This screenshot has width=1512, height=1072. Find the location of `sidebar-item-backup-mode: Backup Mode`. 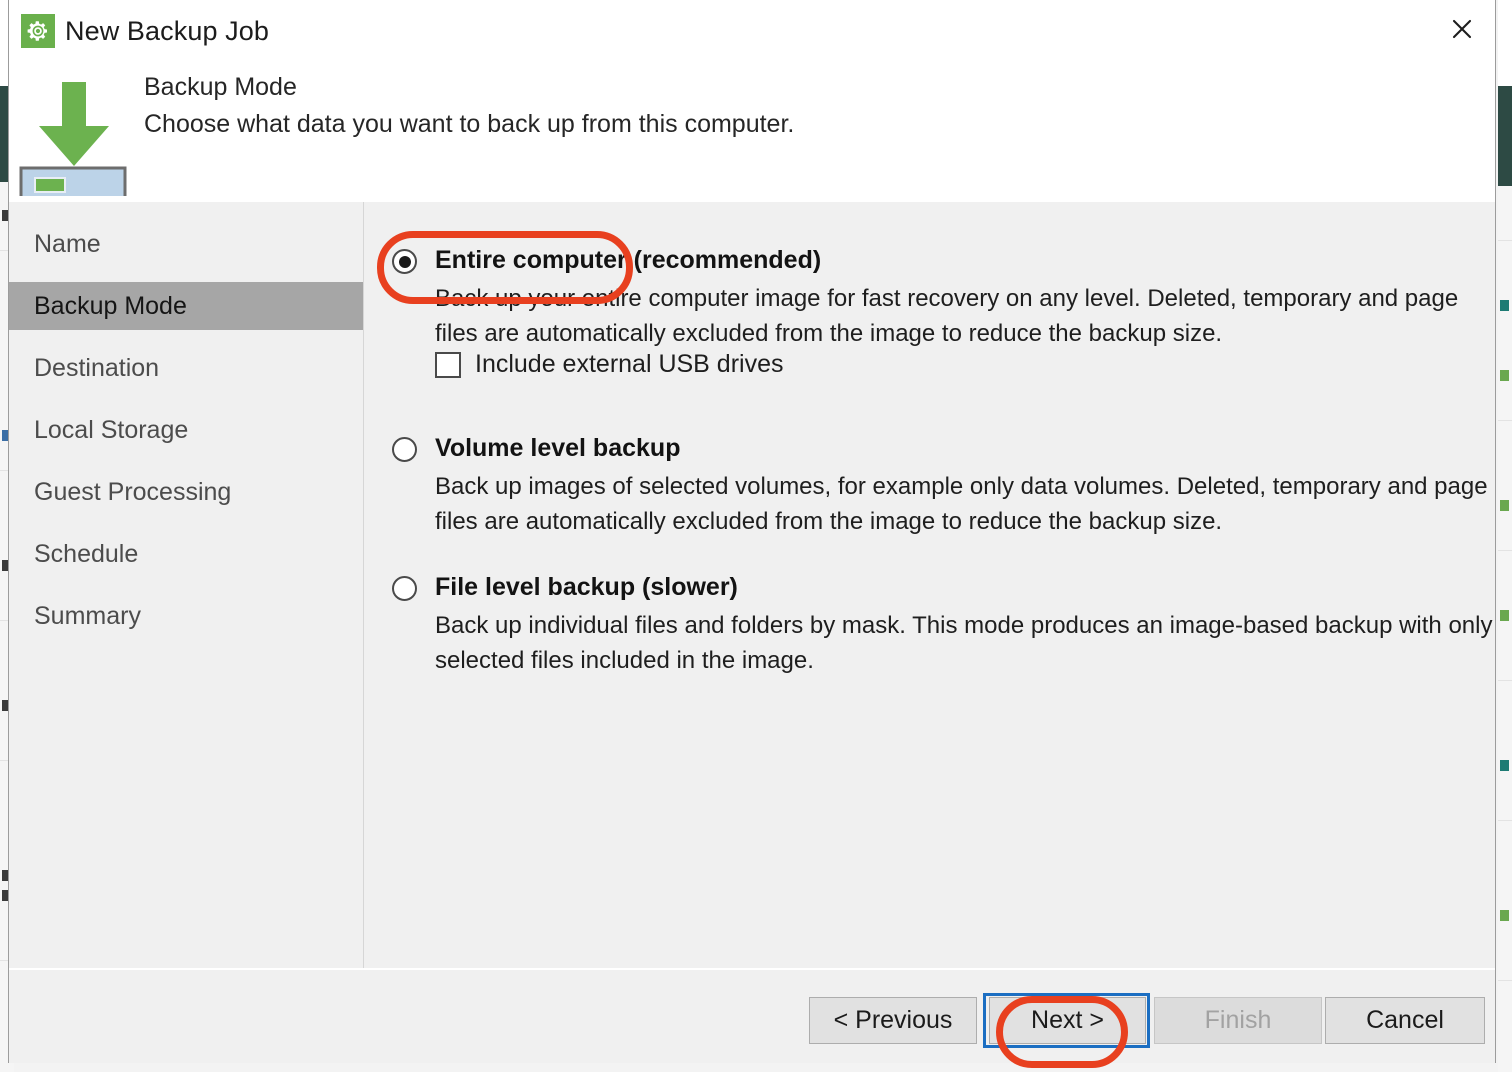

sidebar-item-backup-mode: Backup Mode is located at coordinates (186, 306).